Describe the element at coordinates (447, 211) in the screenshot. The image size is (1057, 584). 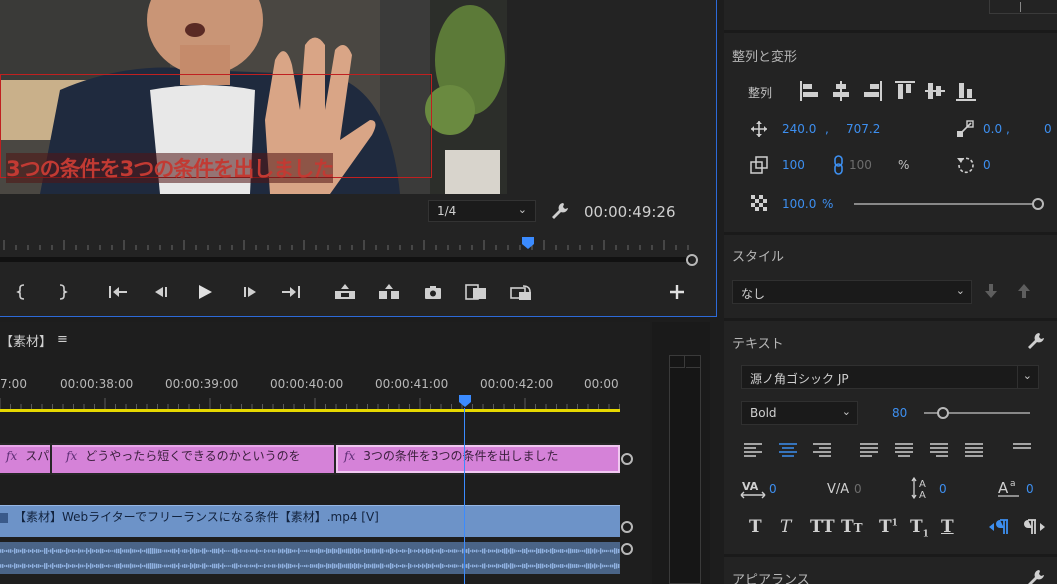
I see `zoom-level-value: 1/4` at that location.